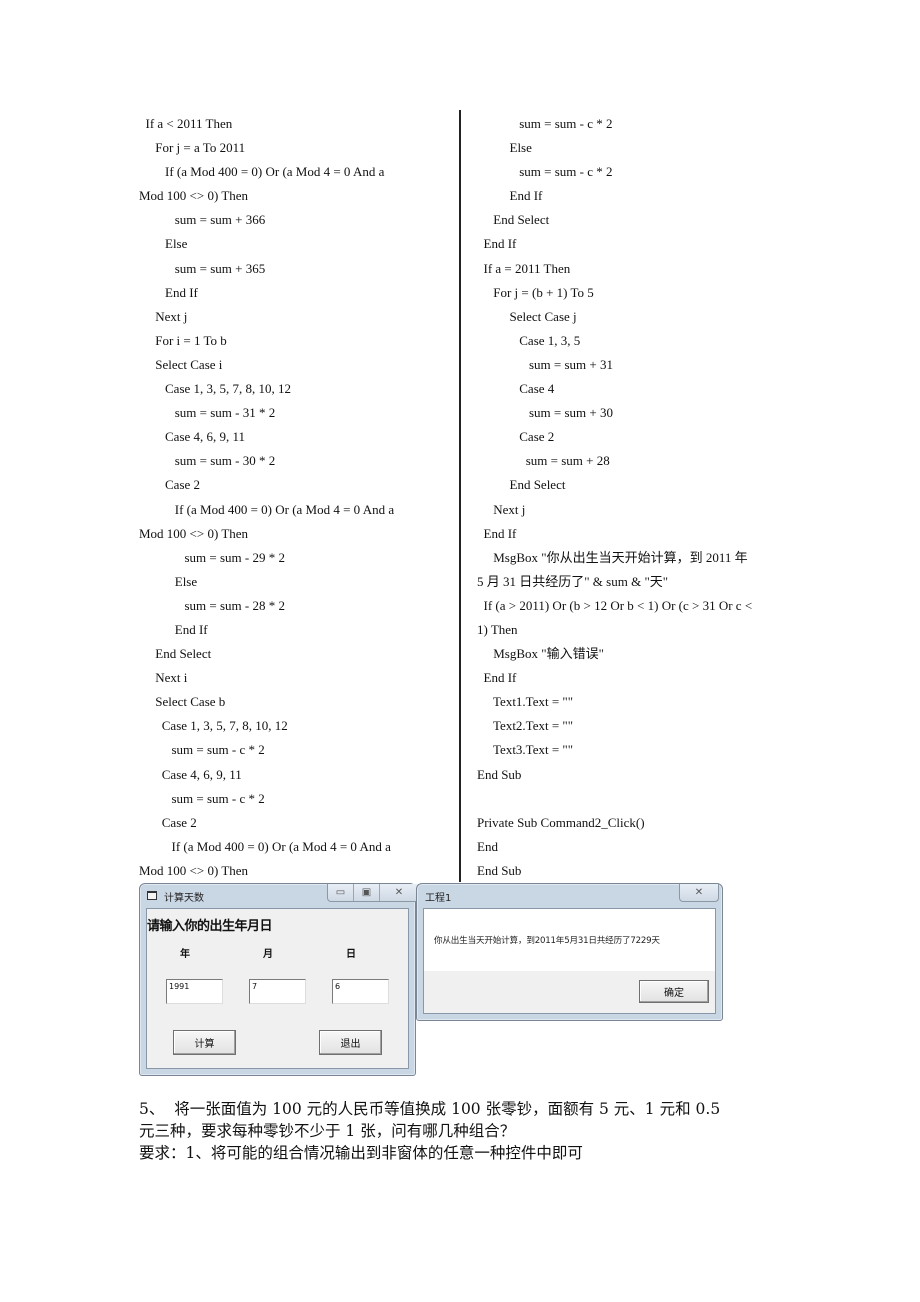 This screenshot has width=920, height=1302. I want to click on code-line: Text3.Text = "", so click(525, 750).